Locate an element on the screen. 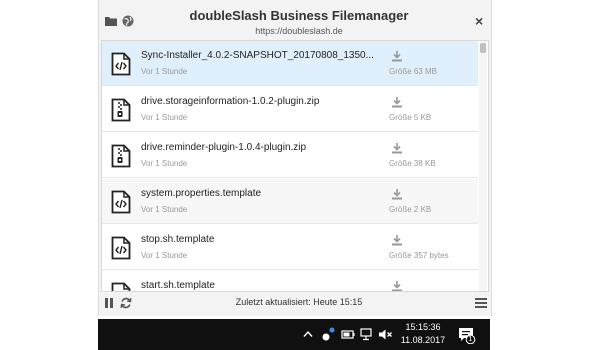 Image resolution: width=590 pixels, height=350 pixels. muted-volume-icon is located at coordinates (385, 334).